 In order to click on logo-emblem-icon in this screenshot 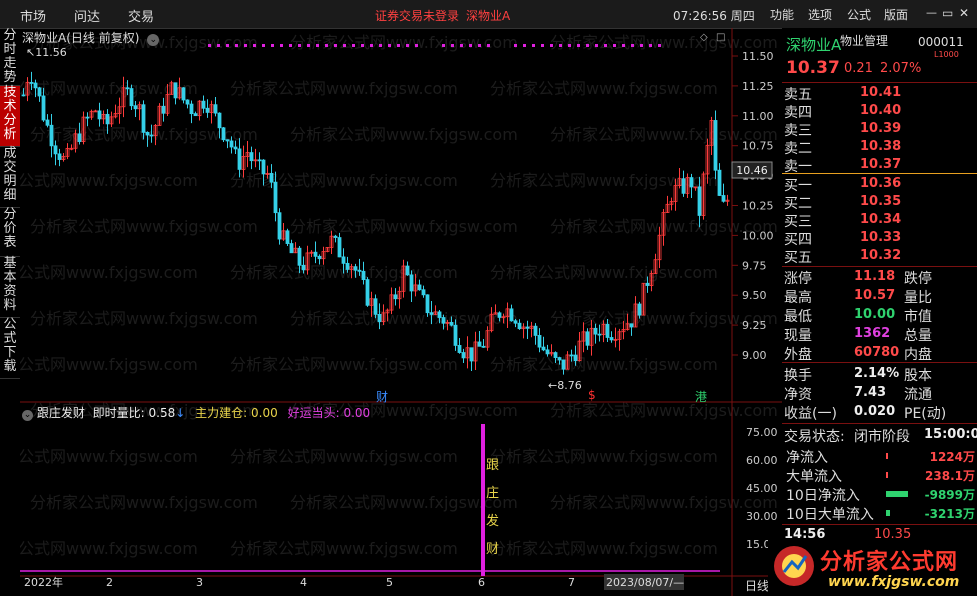, I will do `click(794, 566)`.